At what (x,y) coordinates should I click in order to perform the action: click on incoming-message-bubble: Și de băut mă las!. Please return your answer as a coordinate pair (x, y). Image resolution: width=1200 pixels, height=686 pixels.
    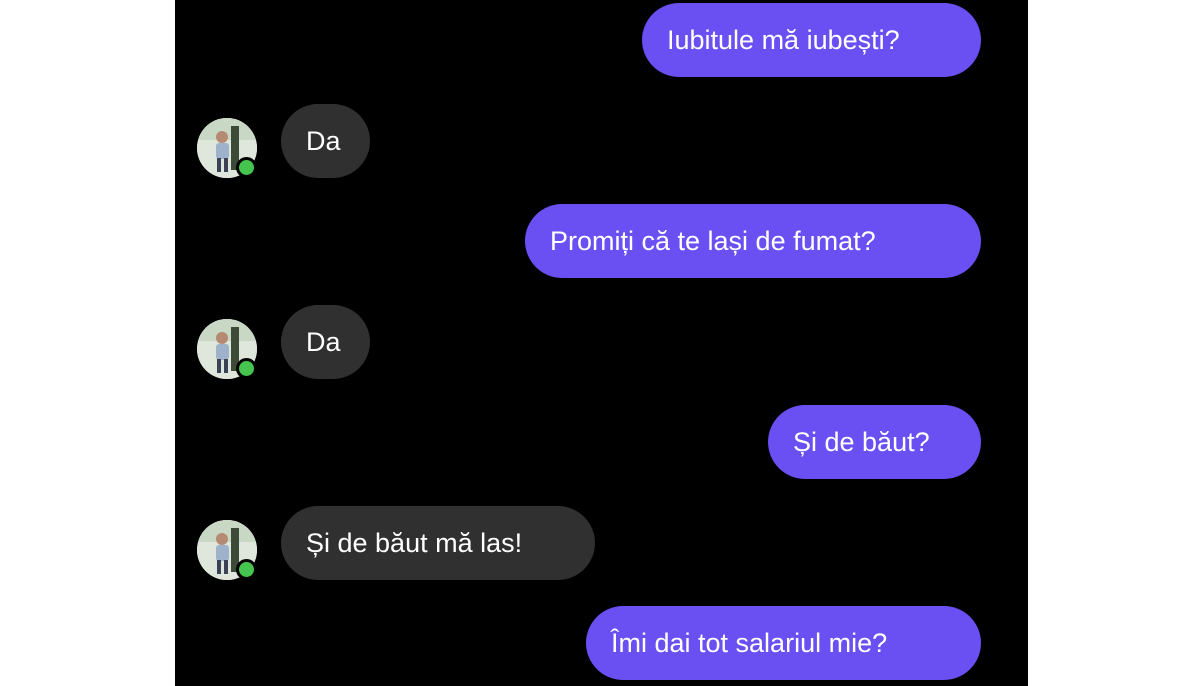
    Looking at the image, I should click on (438, 543).